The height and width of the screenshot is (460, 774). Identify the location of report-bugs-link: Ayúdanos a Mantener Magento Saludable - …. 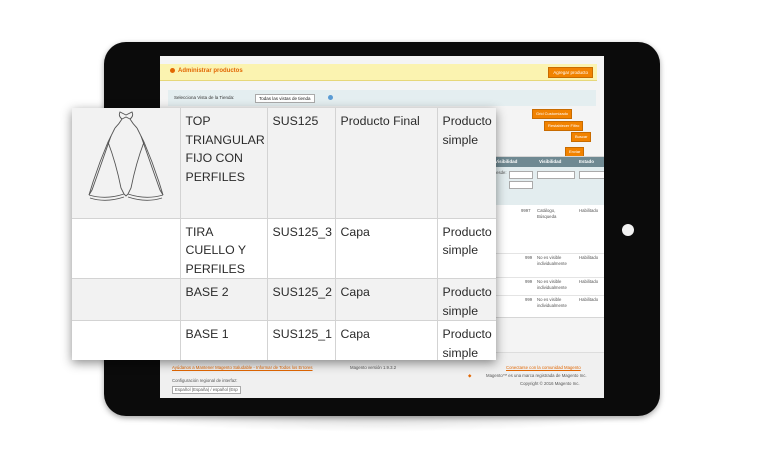
(247, 368).